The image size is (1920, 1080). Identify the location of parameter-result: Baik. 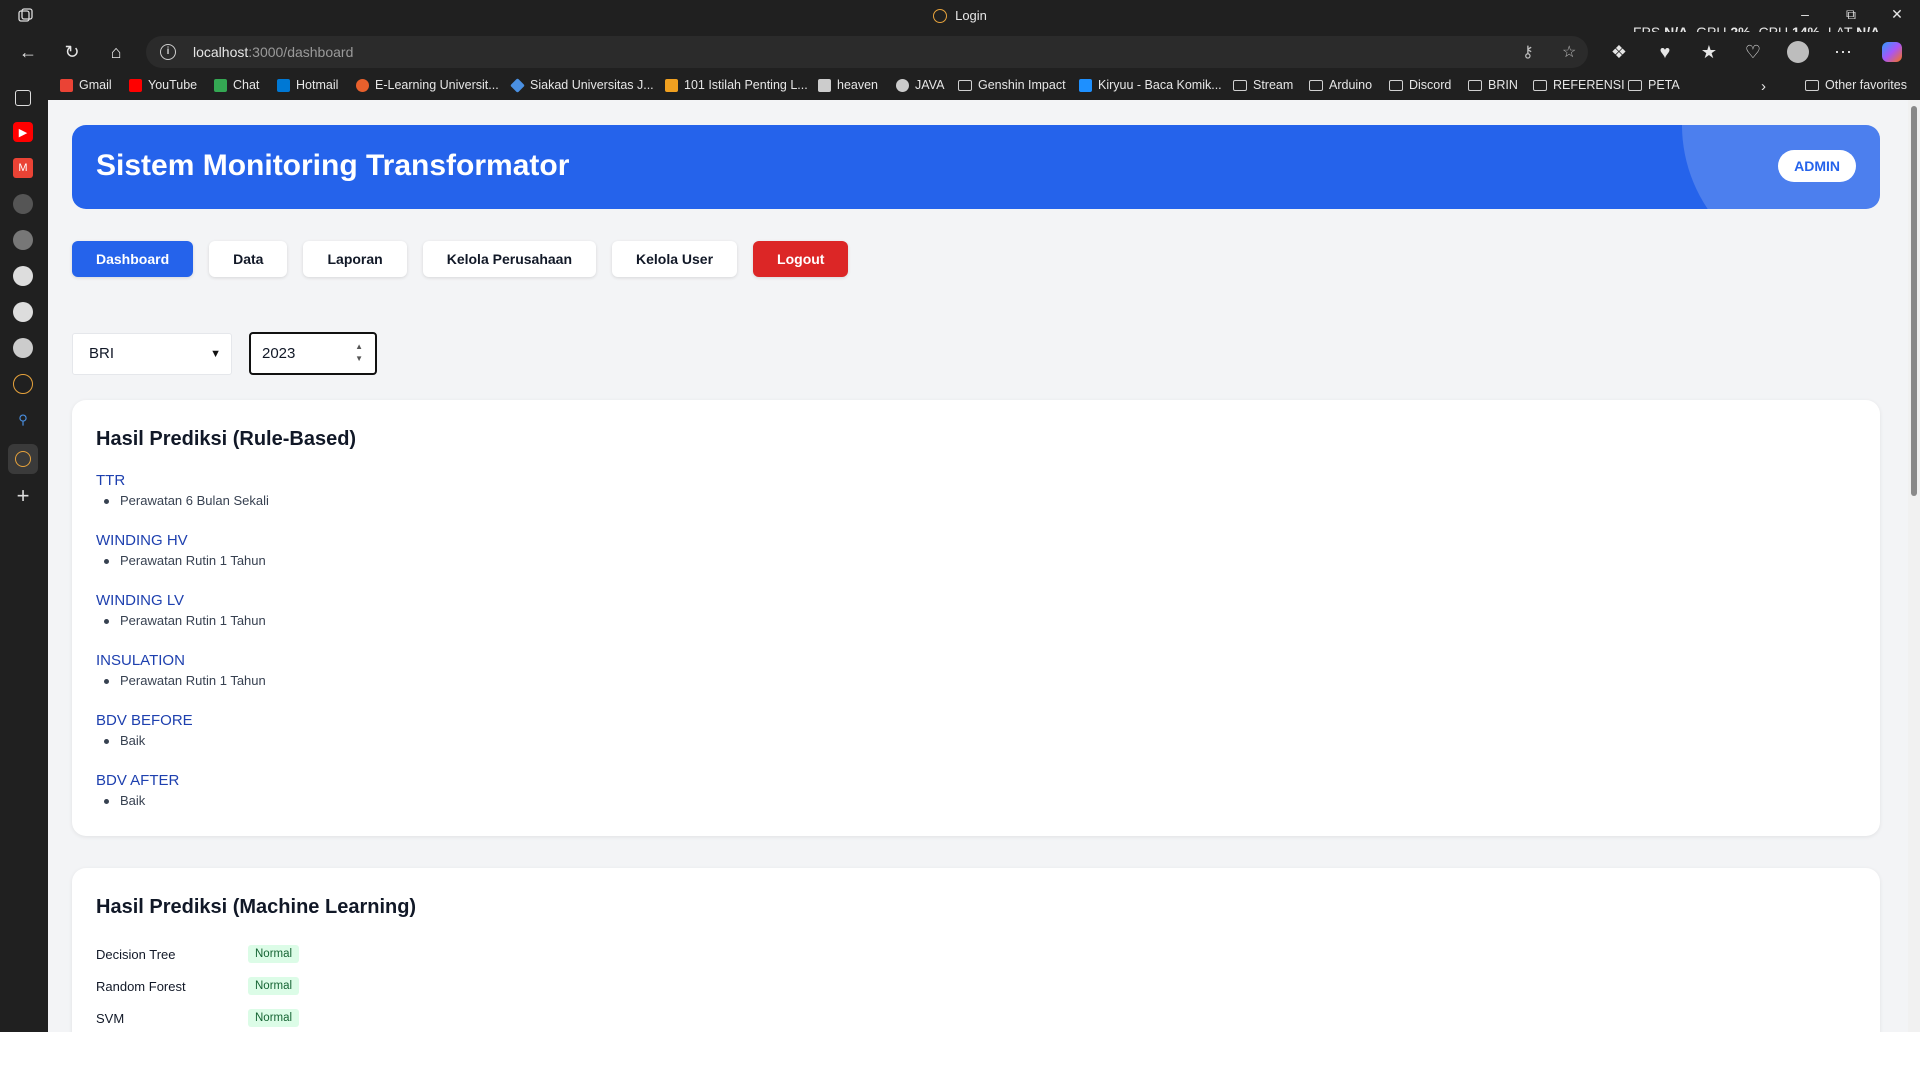
(182, 741).